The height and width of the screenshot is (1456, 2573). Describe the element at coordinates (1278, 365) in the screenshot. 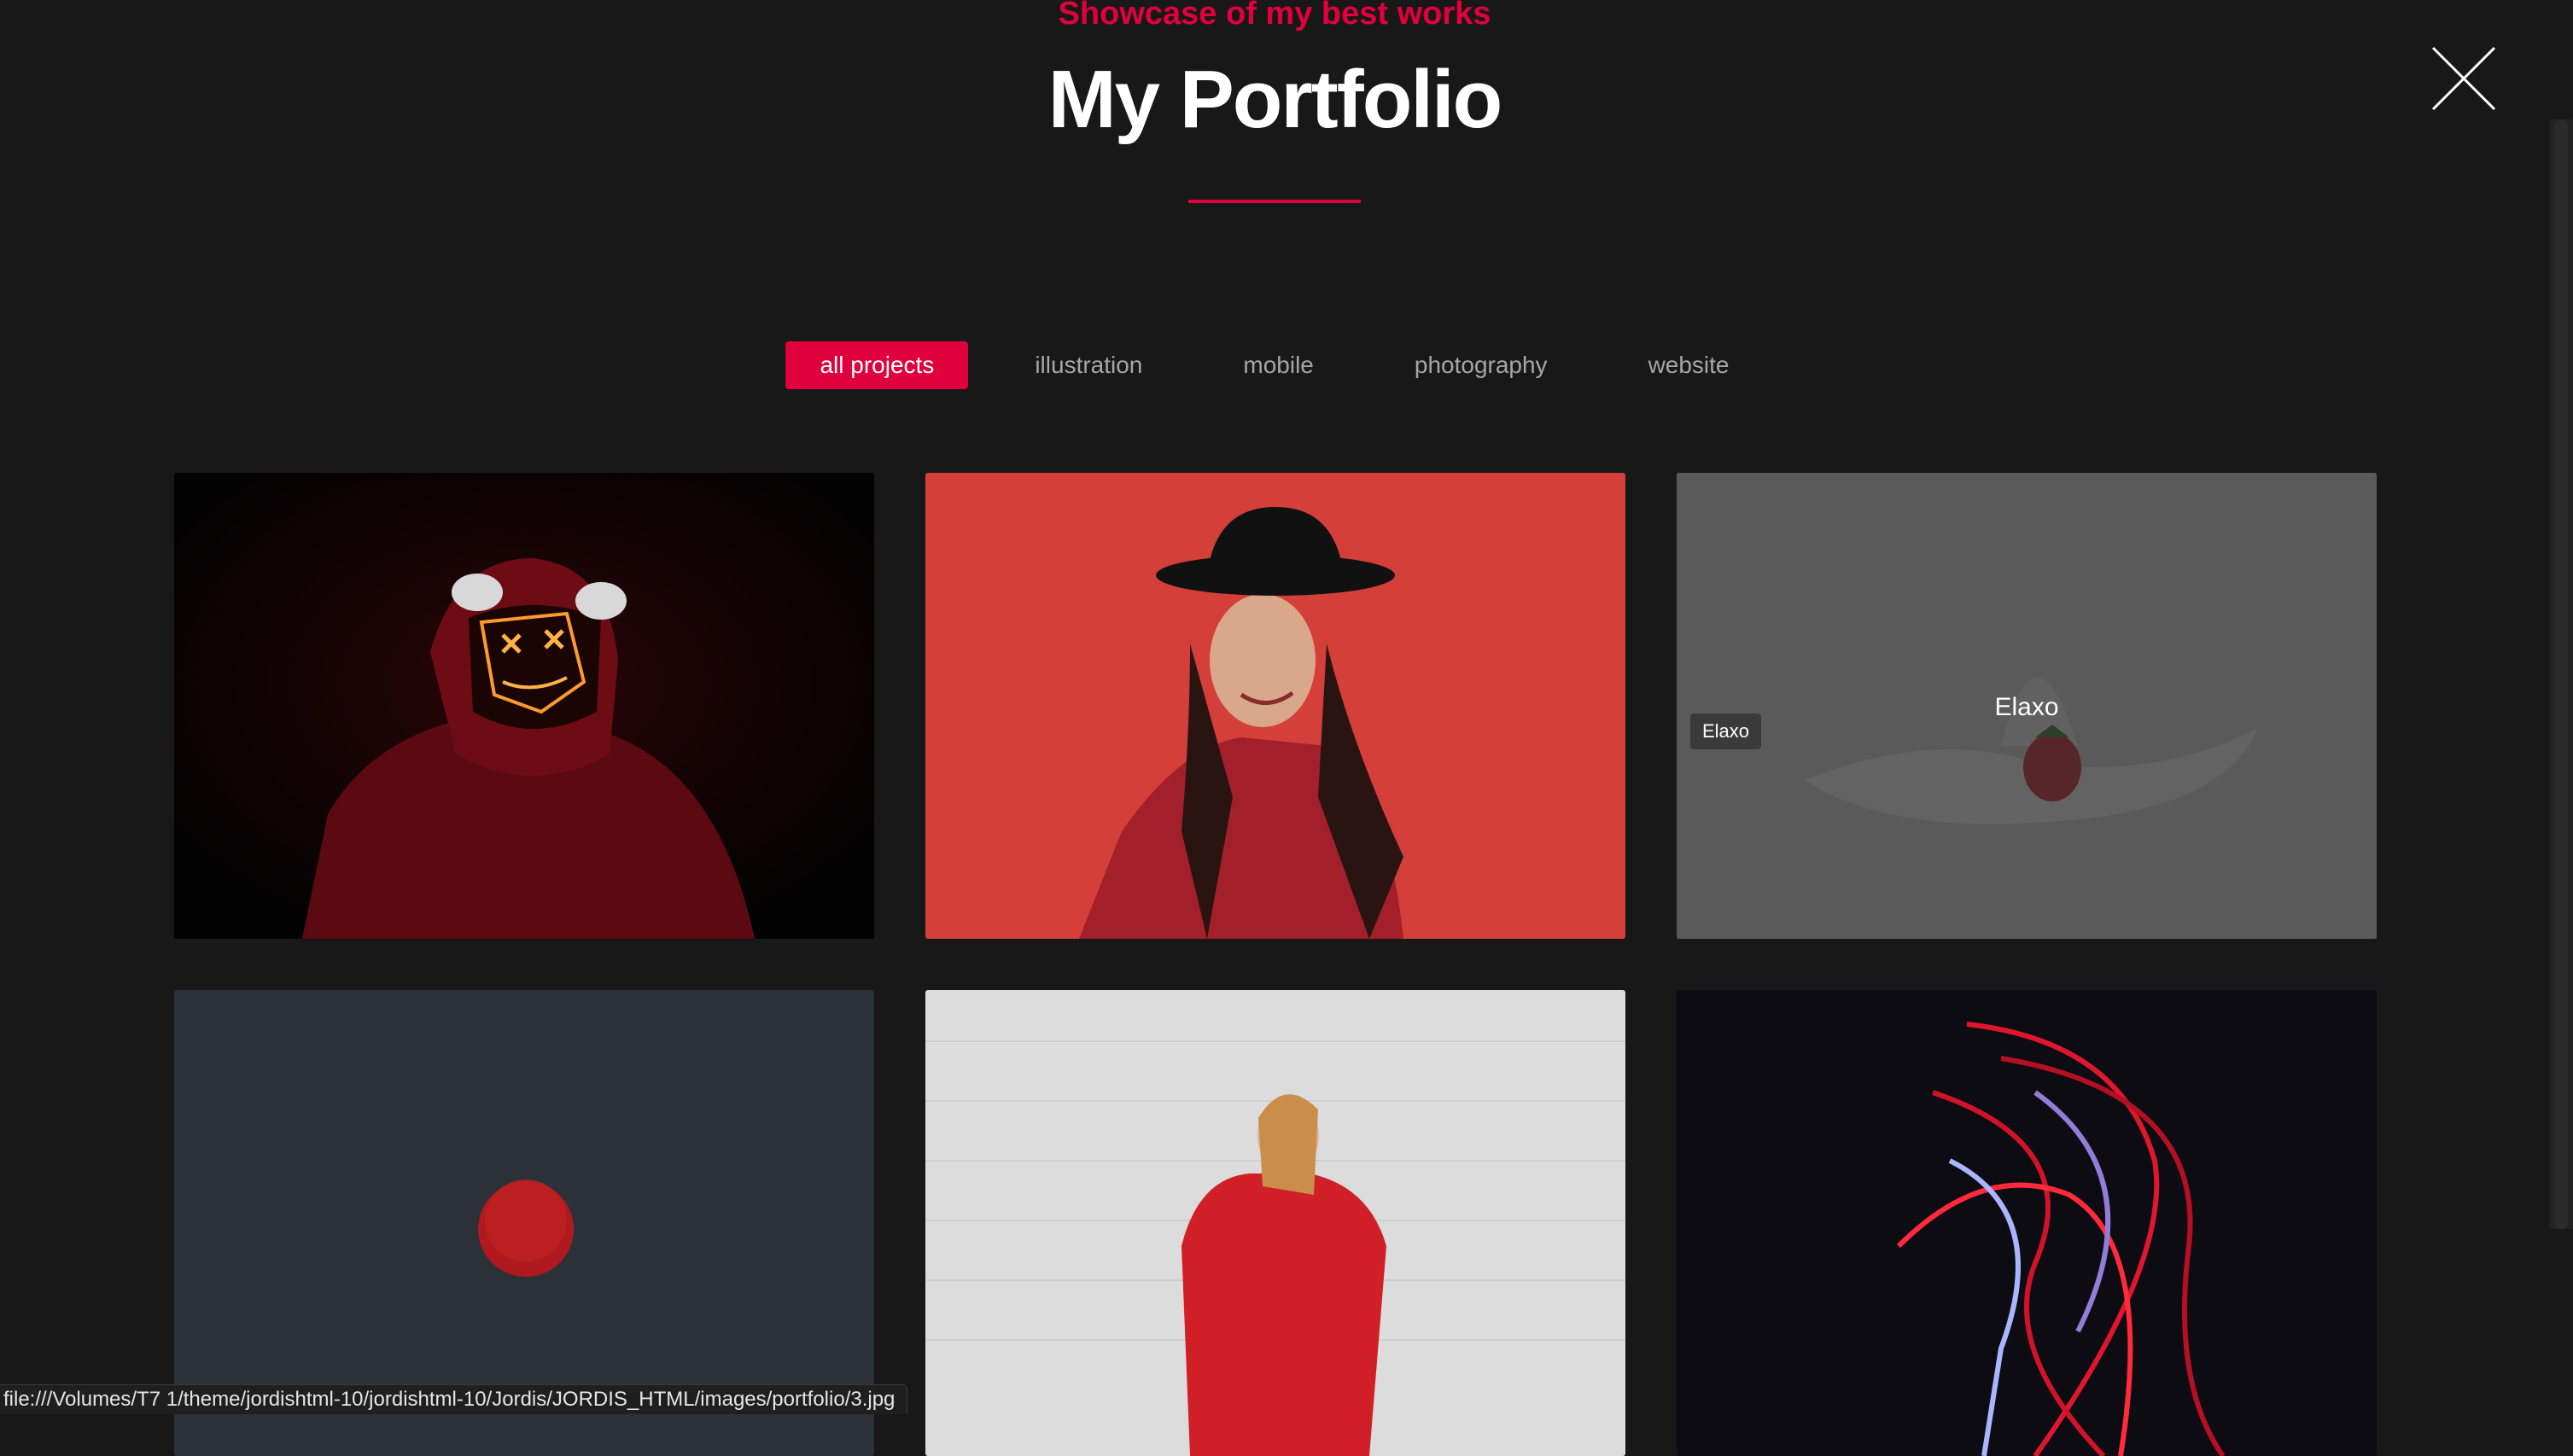

I see `filter-mobile: mobile` at that location.